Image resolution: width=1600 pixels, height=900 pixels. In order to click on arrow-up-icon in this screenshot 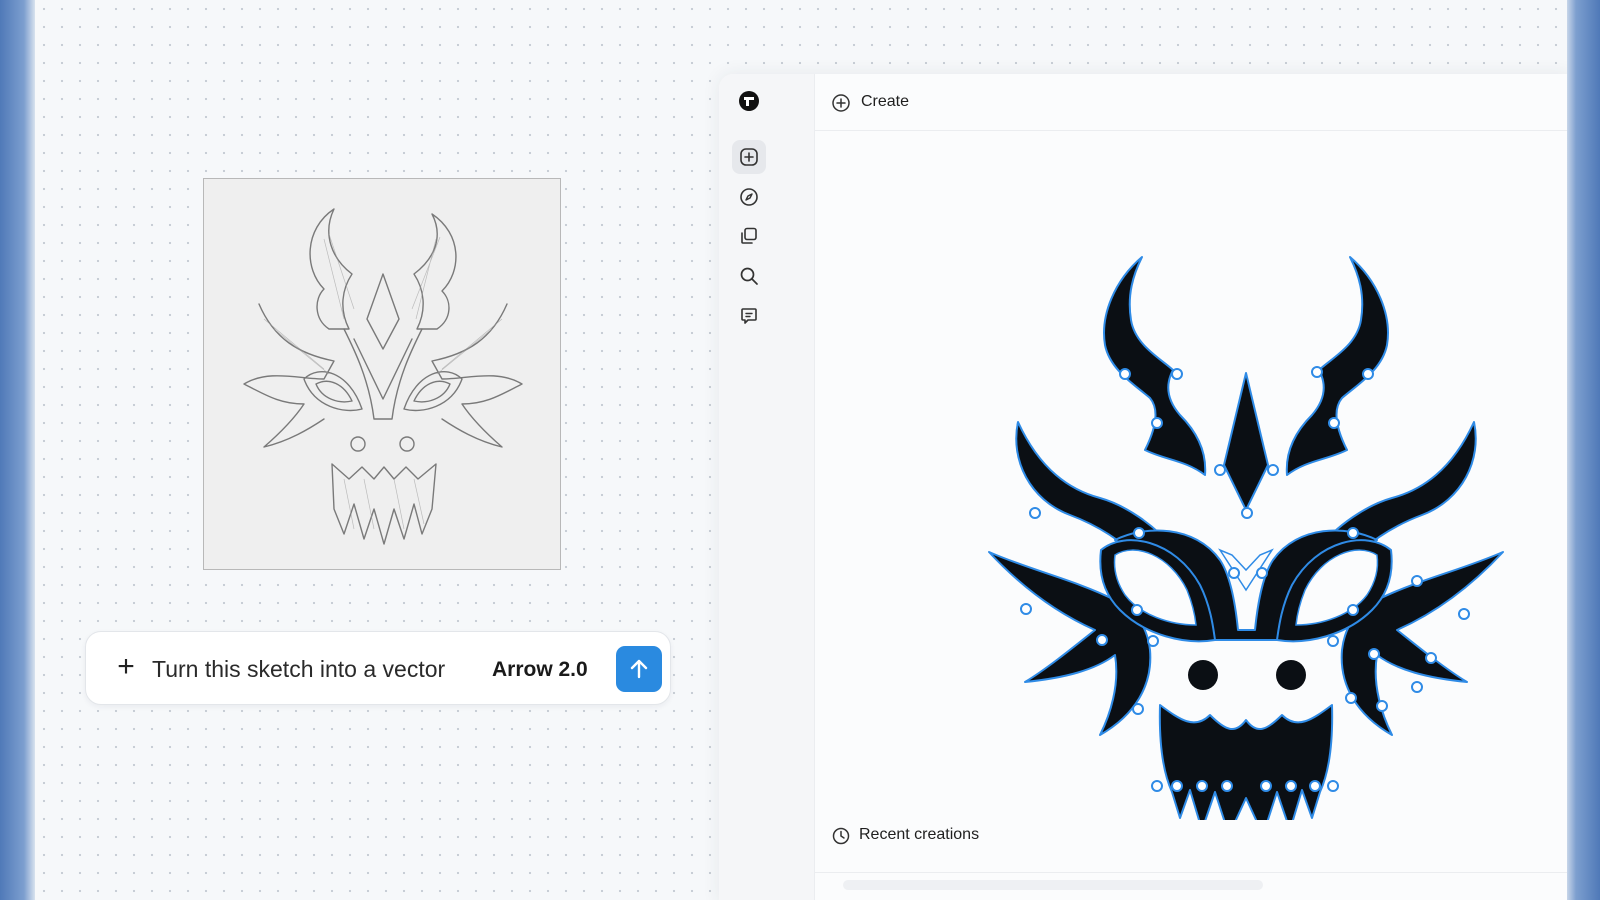, I will do `click(639, 669)`.